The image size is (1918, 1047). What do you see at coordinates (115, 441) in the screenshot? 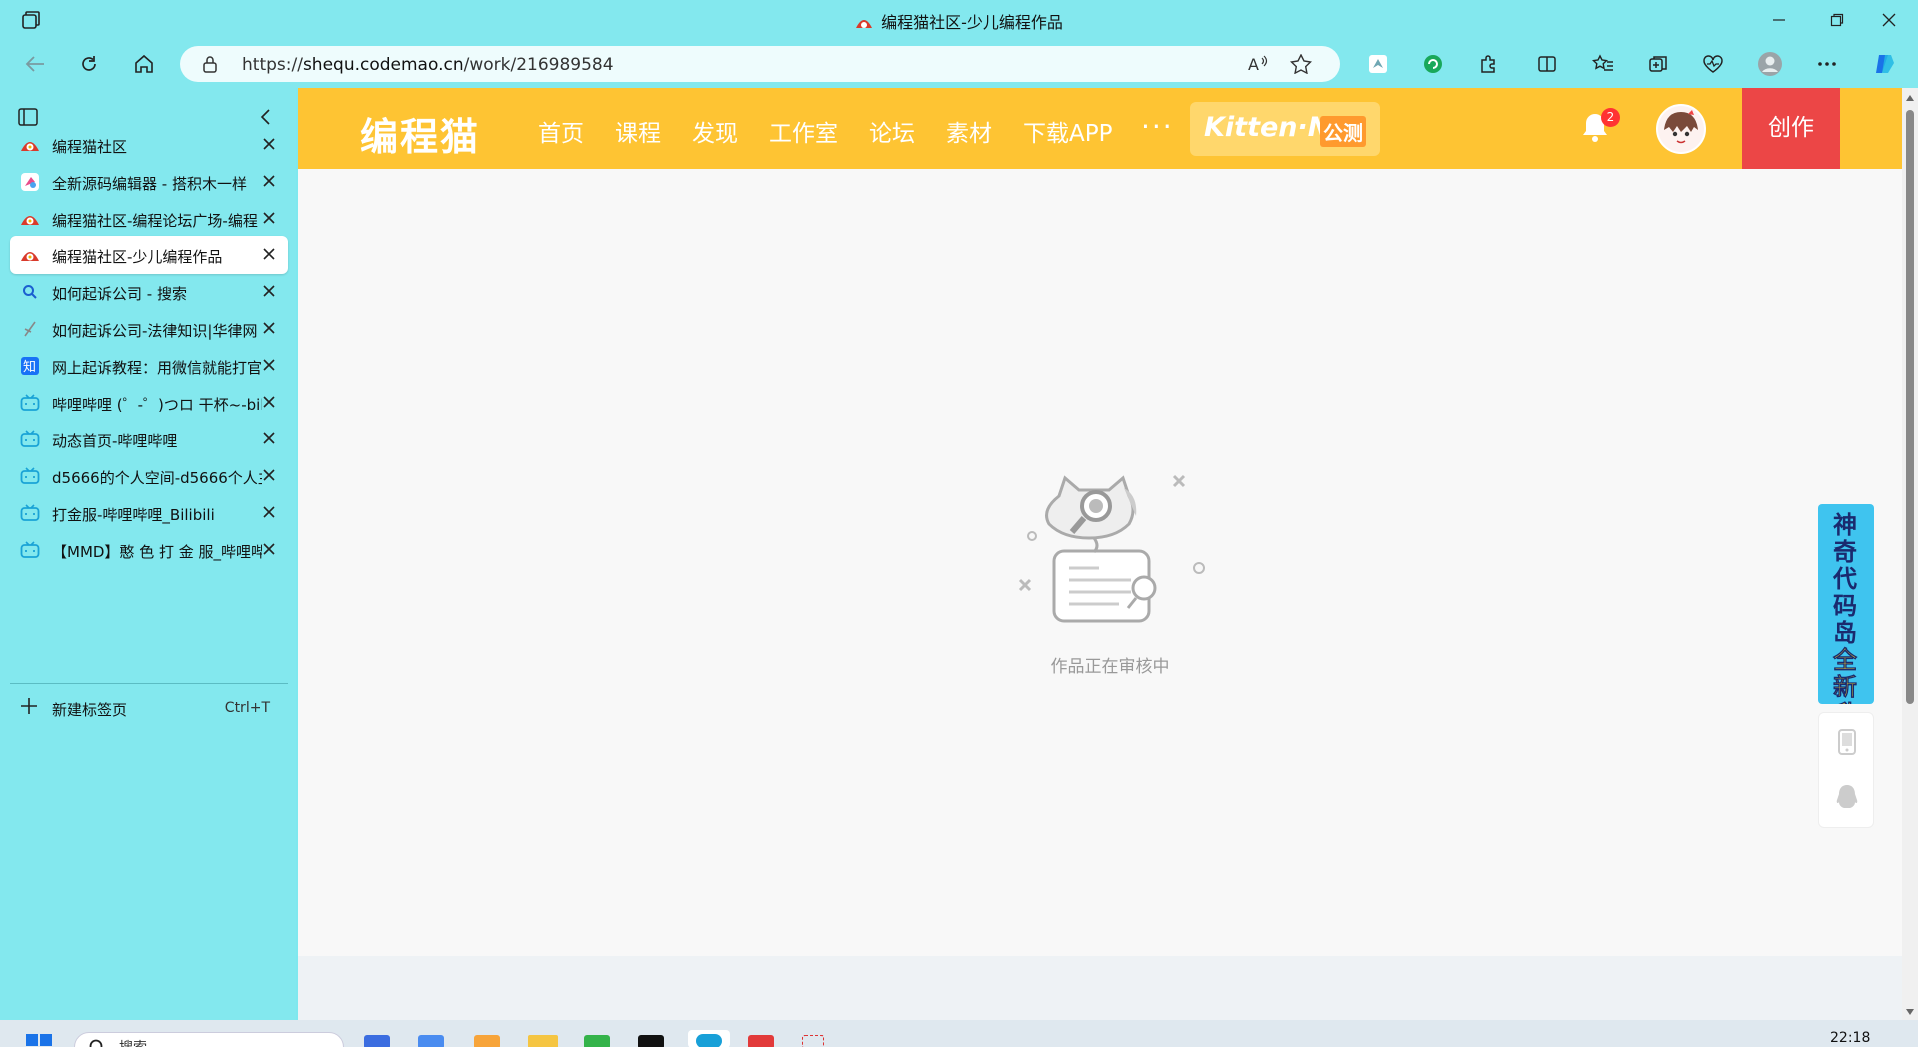
I see `tab-label: 动态首页-哔哩哔哩` at bounding box center [115, 441].